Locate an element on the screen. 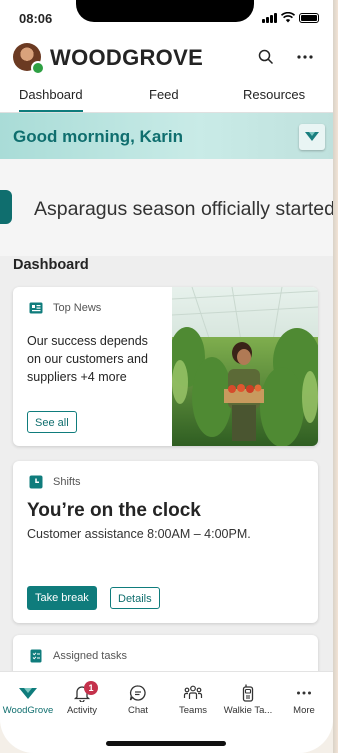  greenhouse-photo is located at coordinates (245, 366).